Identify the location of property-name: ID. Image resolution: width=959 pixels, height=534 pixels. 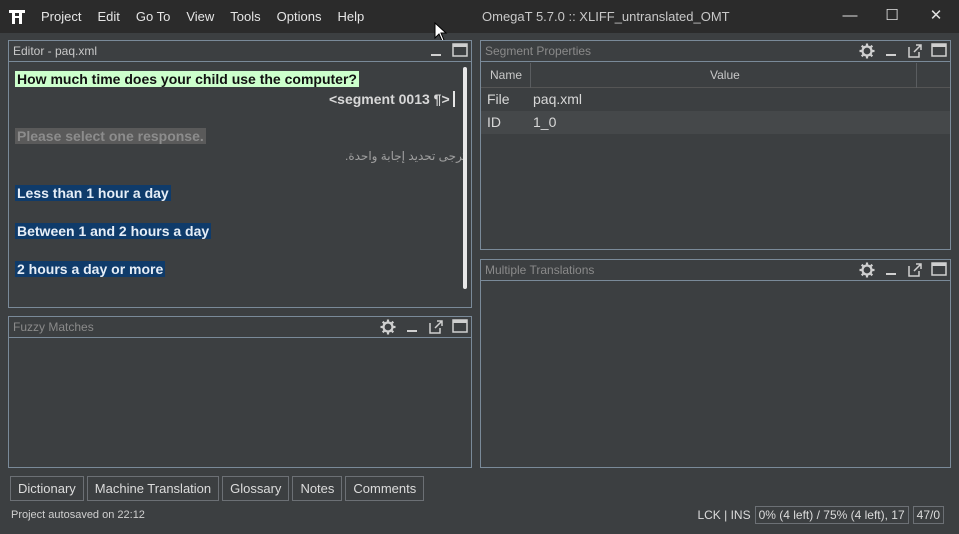
(494, 122).